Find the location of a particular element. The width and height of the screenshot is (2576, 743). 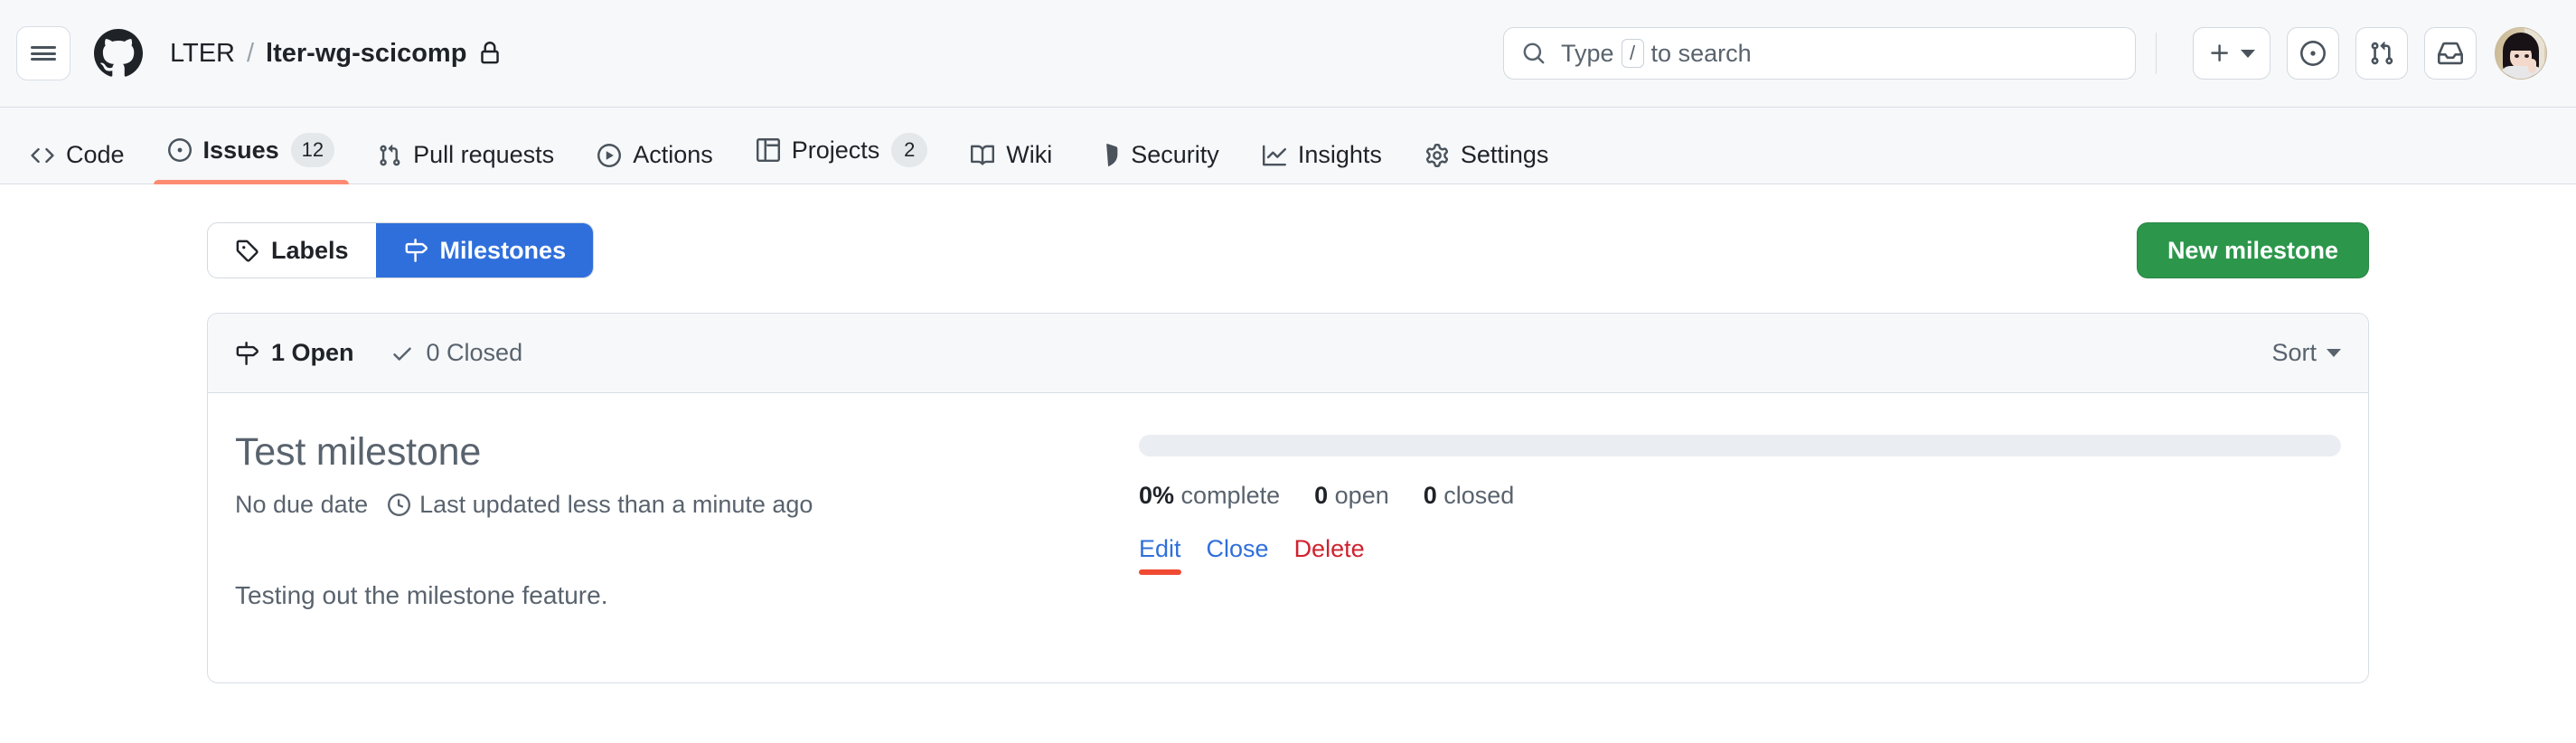

create-new-menu-button is located at coordinates (2232, 53).